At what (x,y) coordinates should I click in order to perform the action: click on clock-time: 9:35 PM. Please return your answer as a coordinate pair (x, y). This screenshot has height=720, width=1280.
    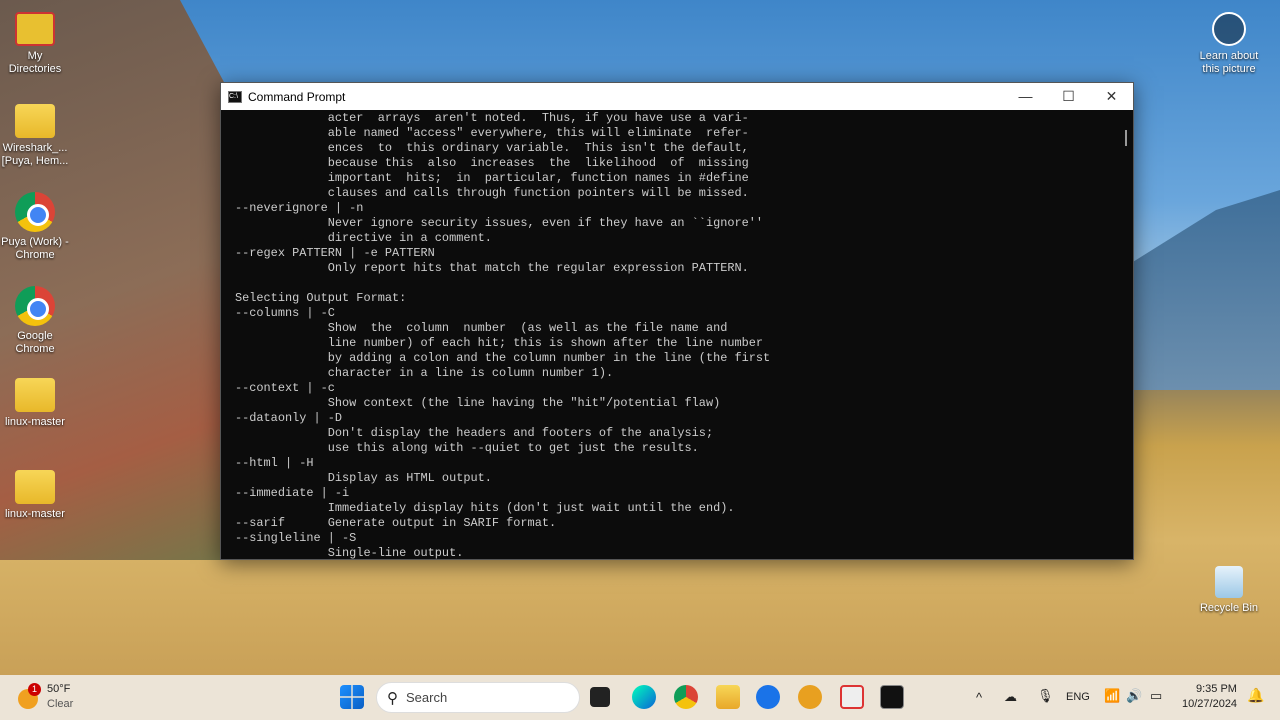
    Looking at the image, I should click on (1216, 689).